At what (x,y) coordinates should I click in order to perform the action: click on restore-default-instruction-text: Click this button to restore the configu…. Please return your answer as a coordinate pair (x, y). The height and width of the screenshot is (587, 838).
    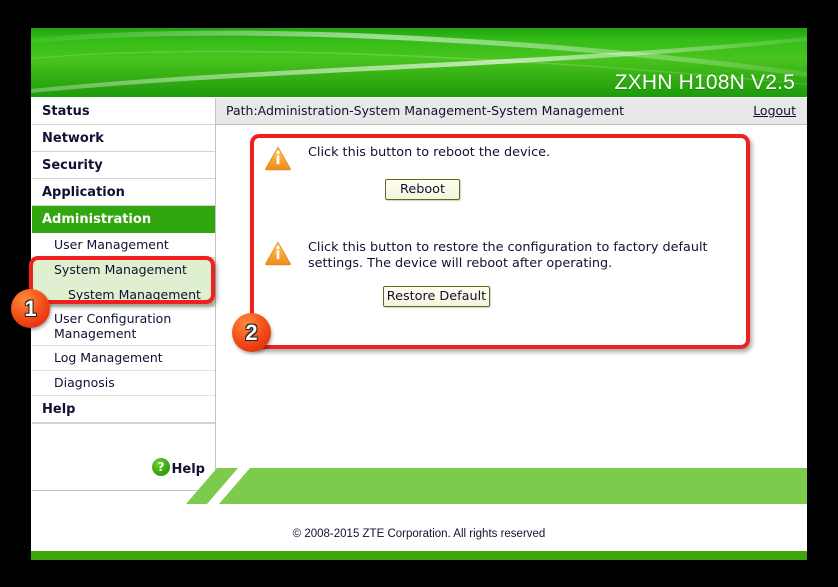
    Looking at the image, I should click on (508, 255).